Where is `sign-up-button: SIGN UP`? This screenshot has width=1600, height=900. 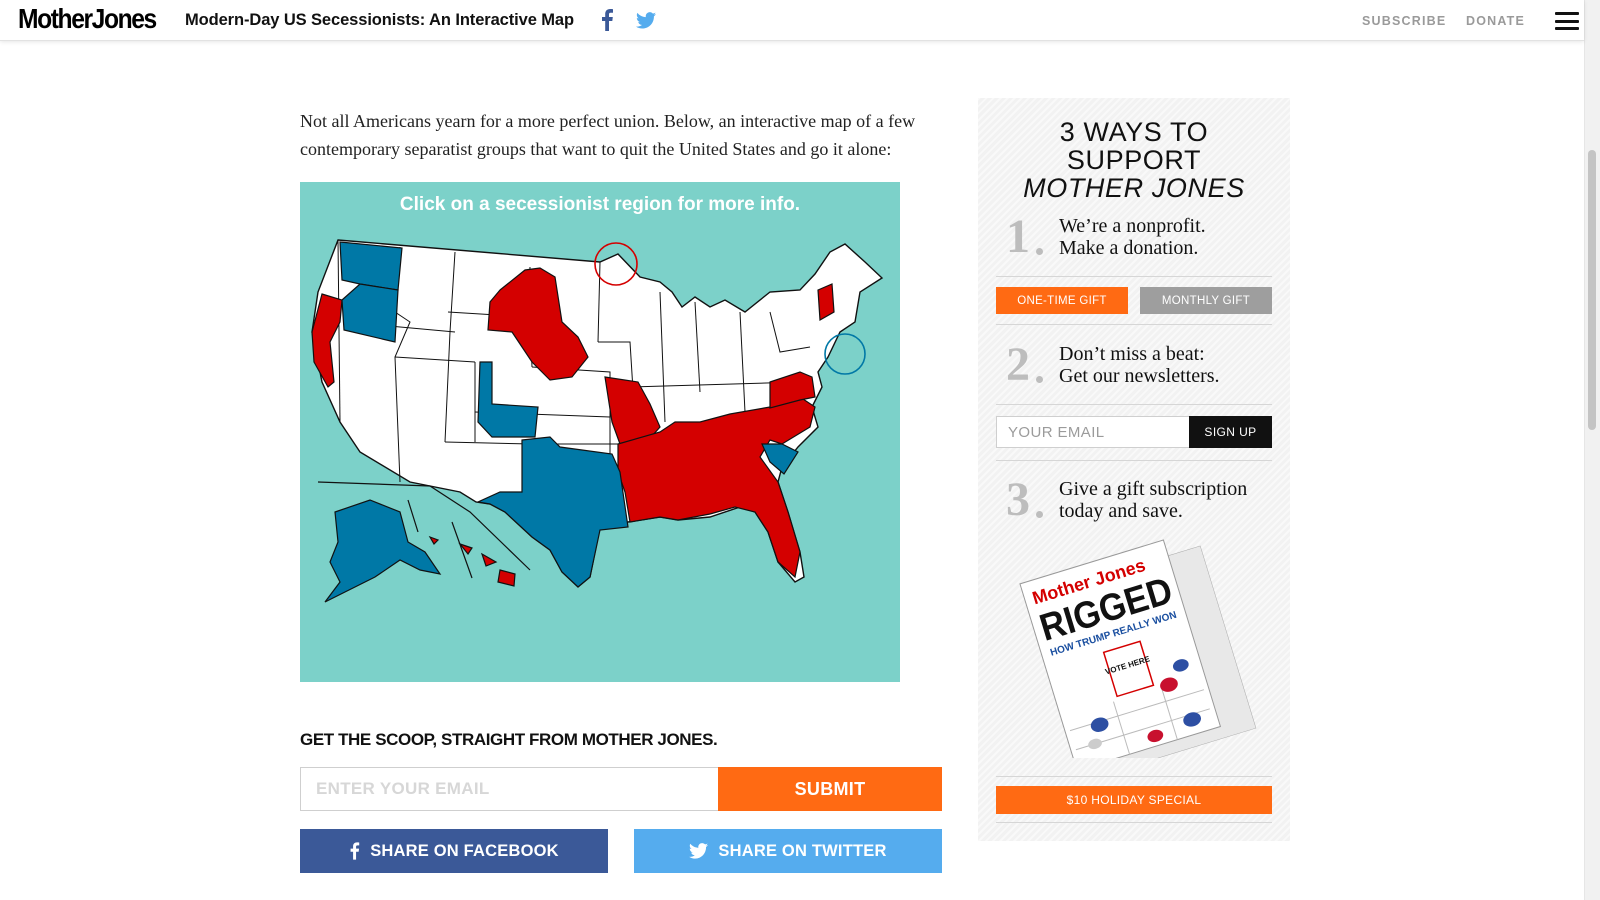
sign-up-button: SIGN UP is located at coordinates (1230, 432).